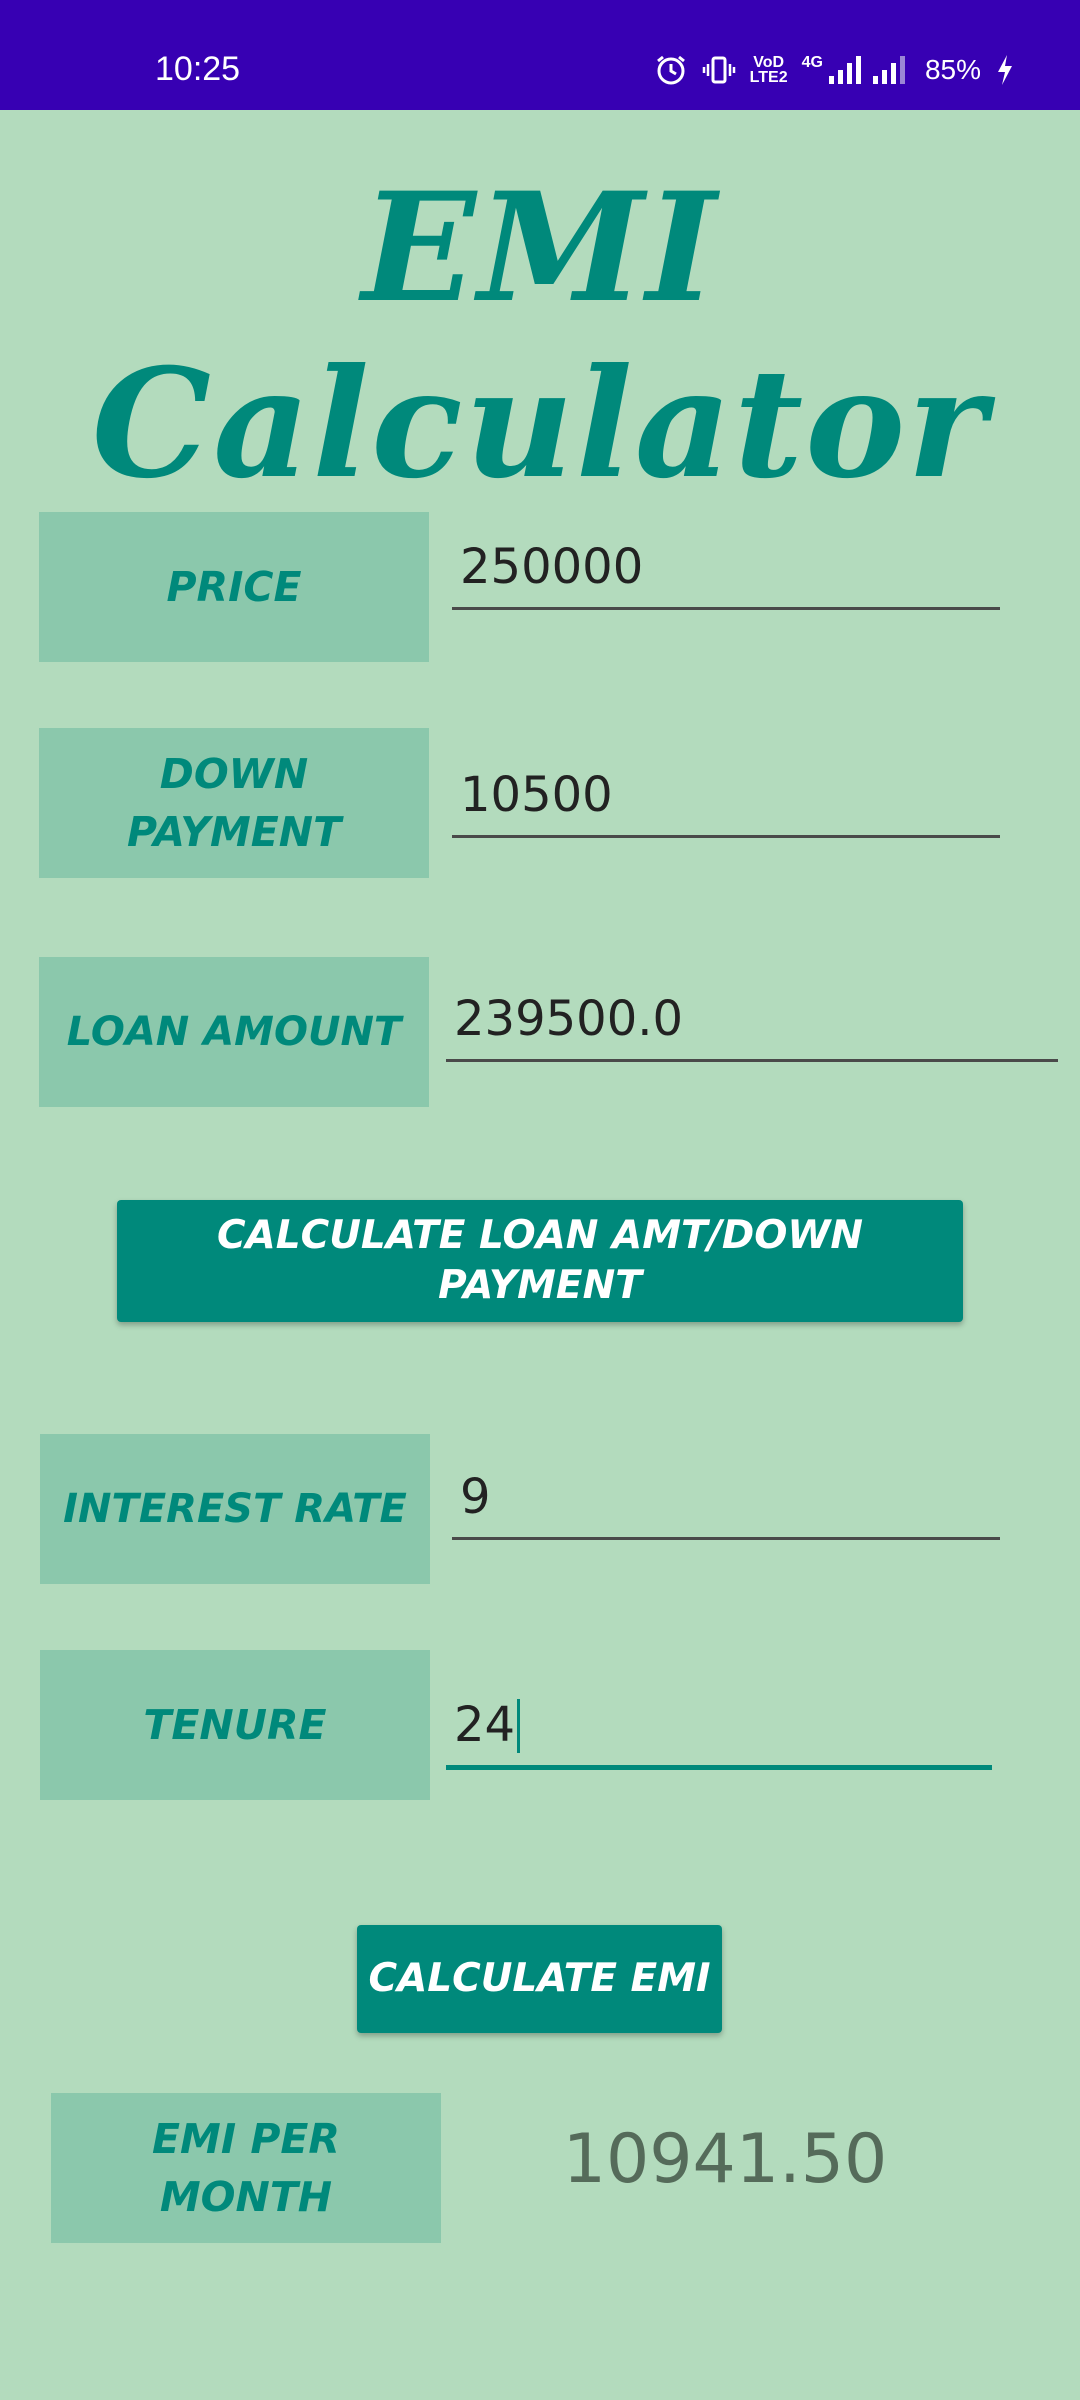  I want to click on tenure-label: TENURE, so click(235, 1725).